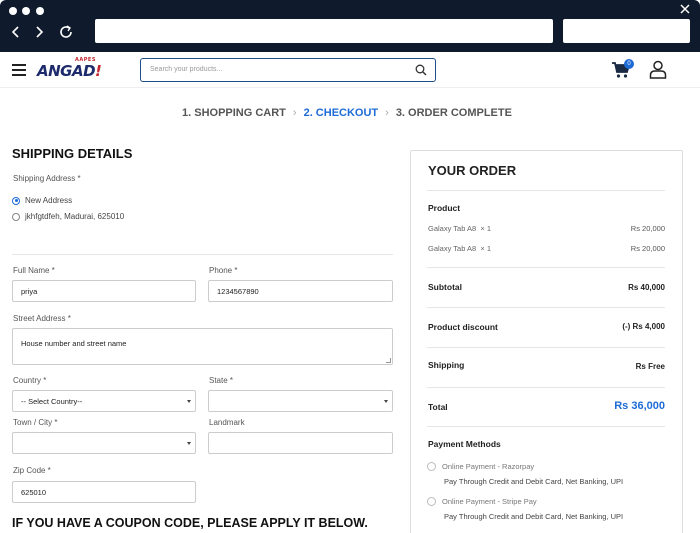 The width and height of the screenshot is (700, 533). Describe the element at coordinates (444, 208) in the screenshot. I see `product-header: Product` at that location.